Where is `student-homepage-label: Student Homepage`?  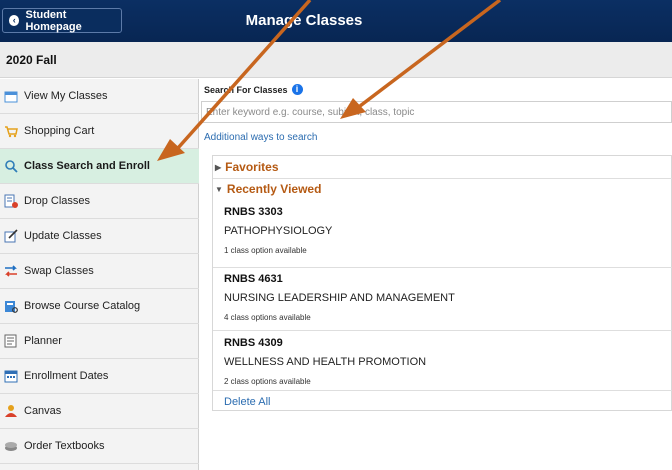
student-homepage-label: Student Homepage is located at coordinates (53, 20).